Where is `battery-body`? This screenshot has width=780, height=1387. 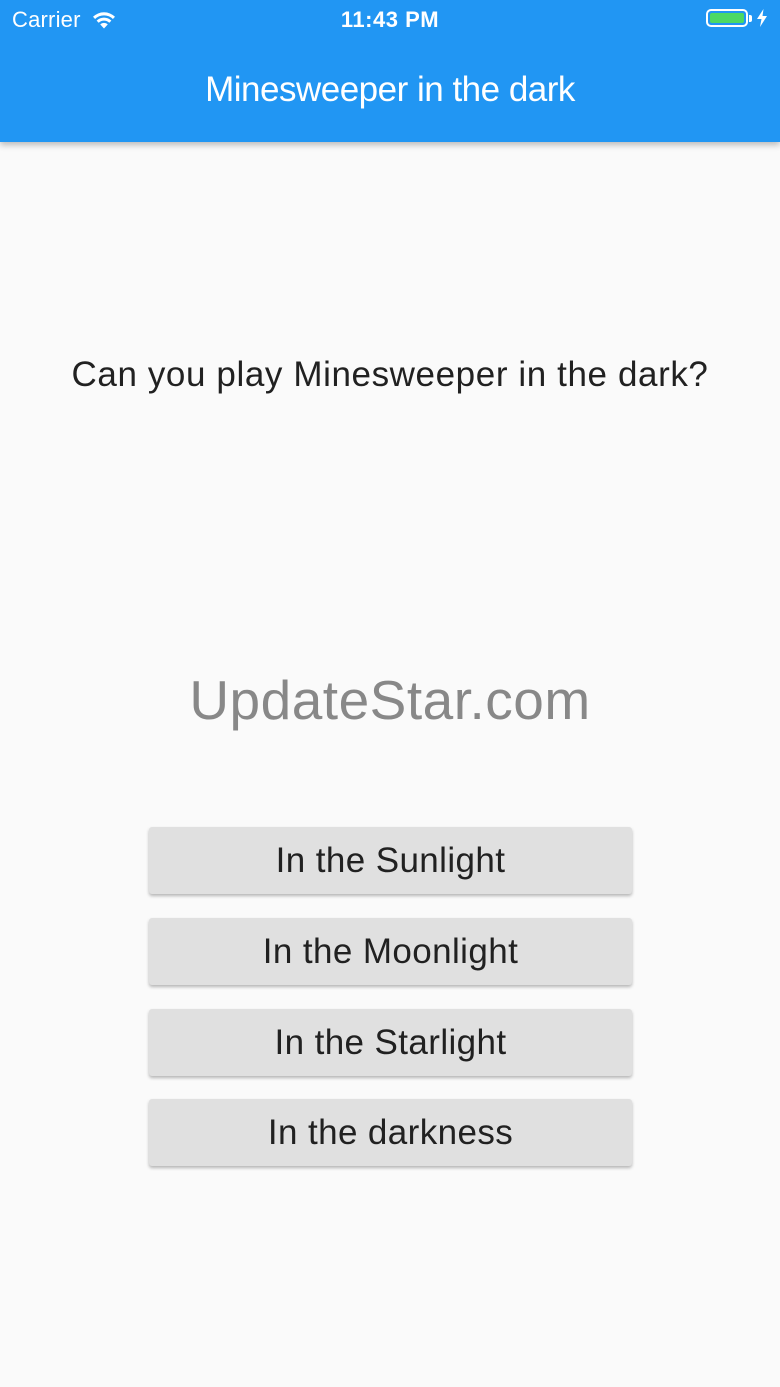 battery-body is located at coordinates (727, 18).